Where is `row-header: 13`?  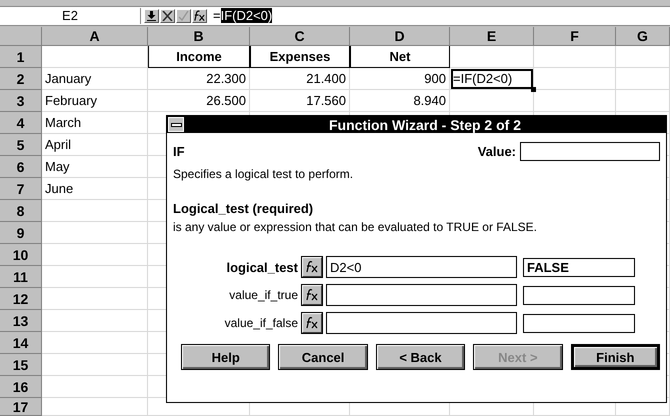 row-header: 13 is located at coordinates (21, 321).